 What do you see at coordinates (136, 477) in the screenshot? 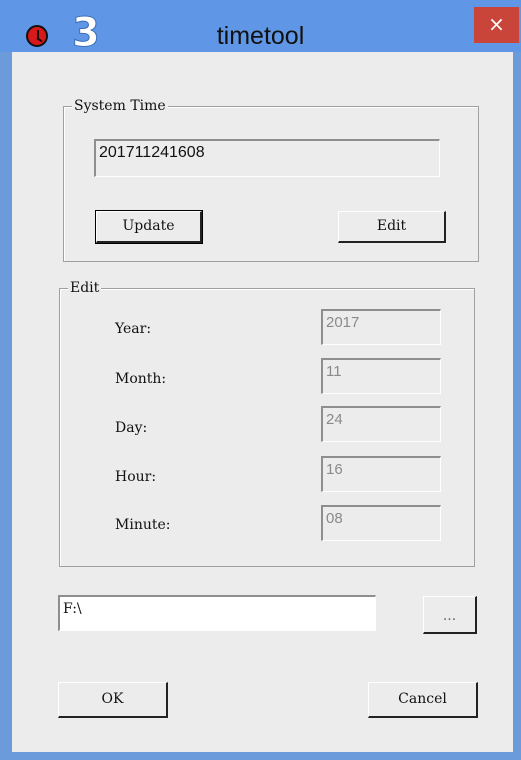
I see `hour-label: Hour:` at bounding box center [136, 477].